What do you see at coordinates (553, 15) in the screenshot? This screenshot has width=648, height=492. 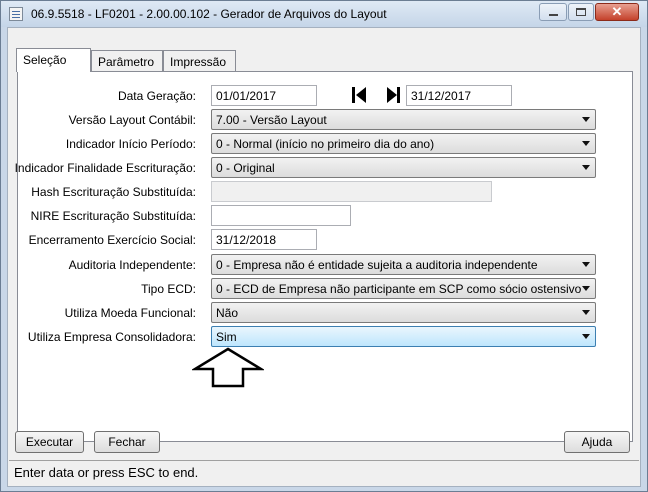 I see `minimize-icon` at bounding box center [553, 15].